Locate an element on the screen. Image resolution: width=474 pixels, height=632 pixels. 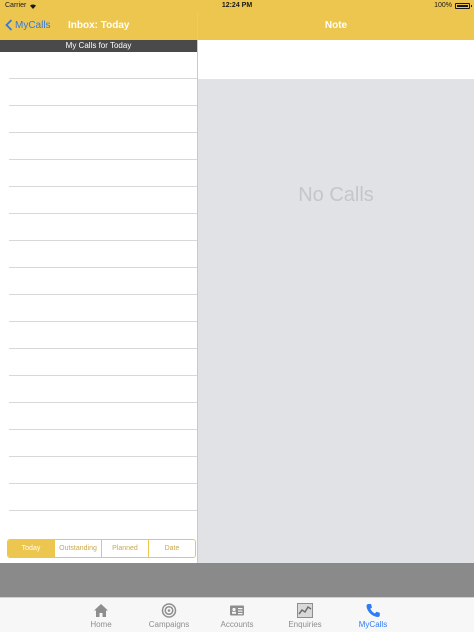
master-nav-bar: MyCalls Inbox: Today is located at coordinates (98, 26).